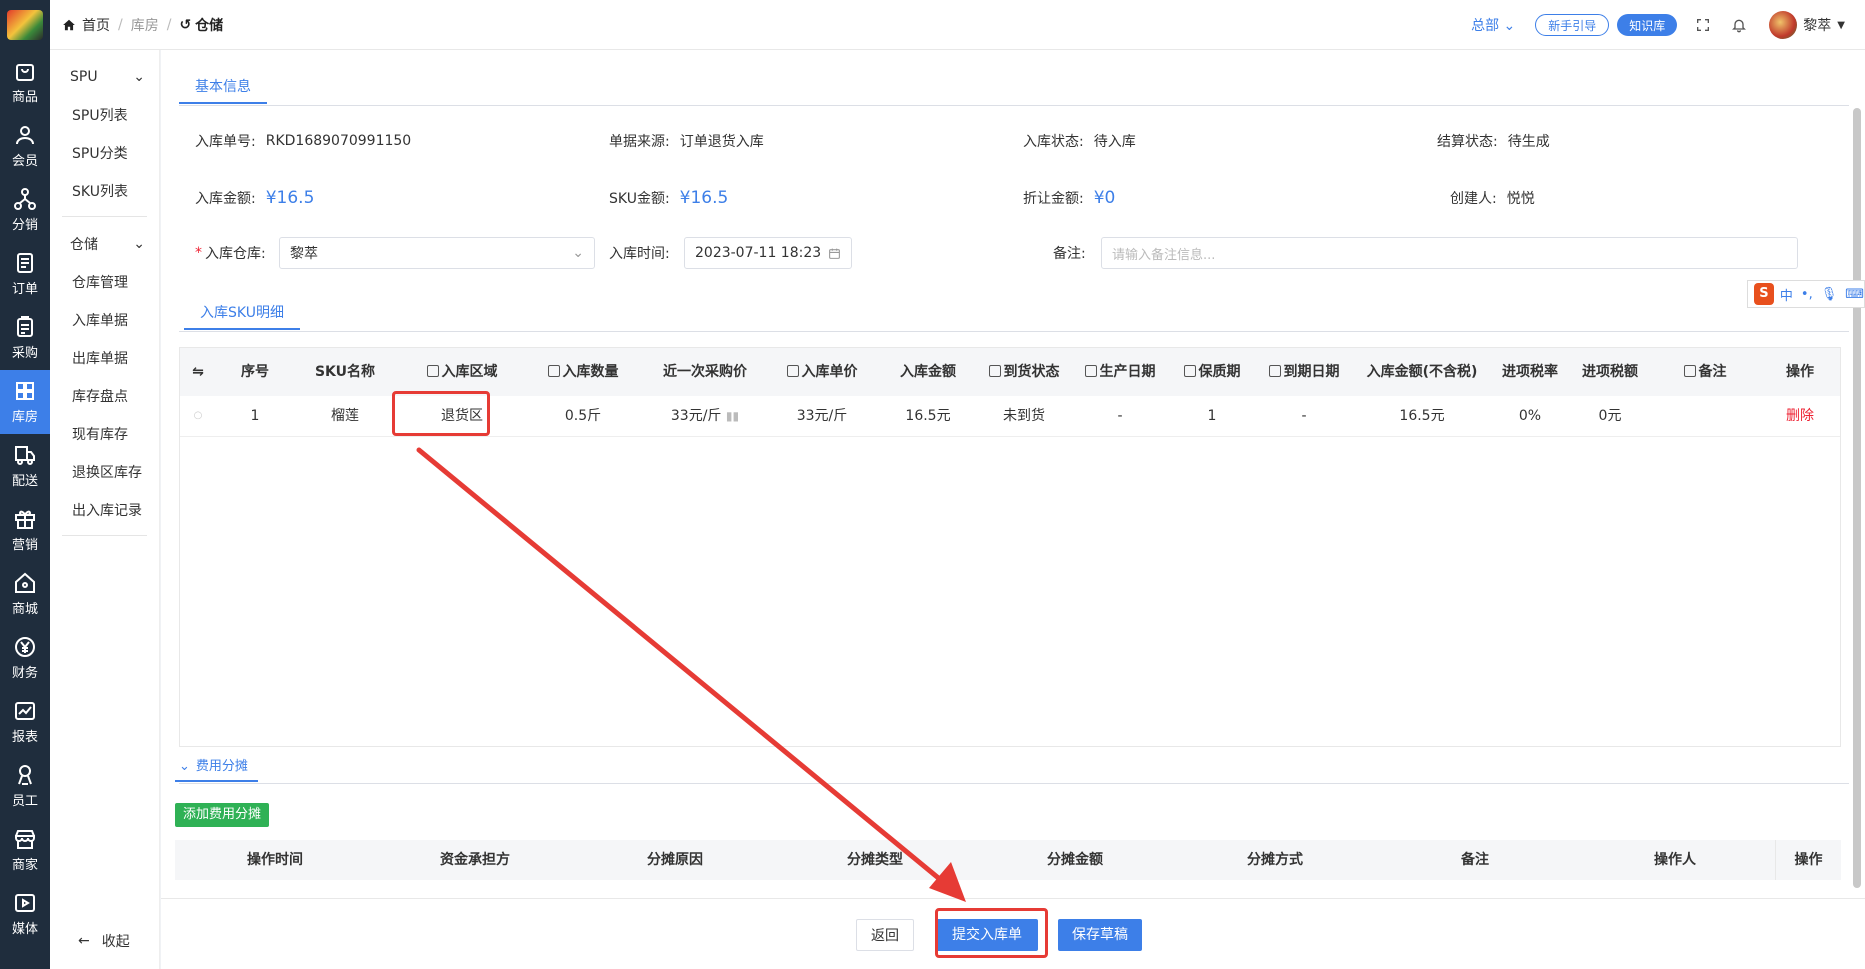 The image size is (1865, 969). What do you see at coordinates (104, 191) in the screenshot?
I see `submenu-item-sku-list: SKU列表` at bounding box center [104, 191].